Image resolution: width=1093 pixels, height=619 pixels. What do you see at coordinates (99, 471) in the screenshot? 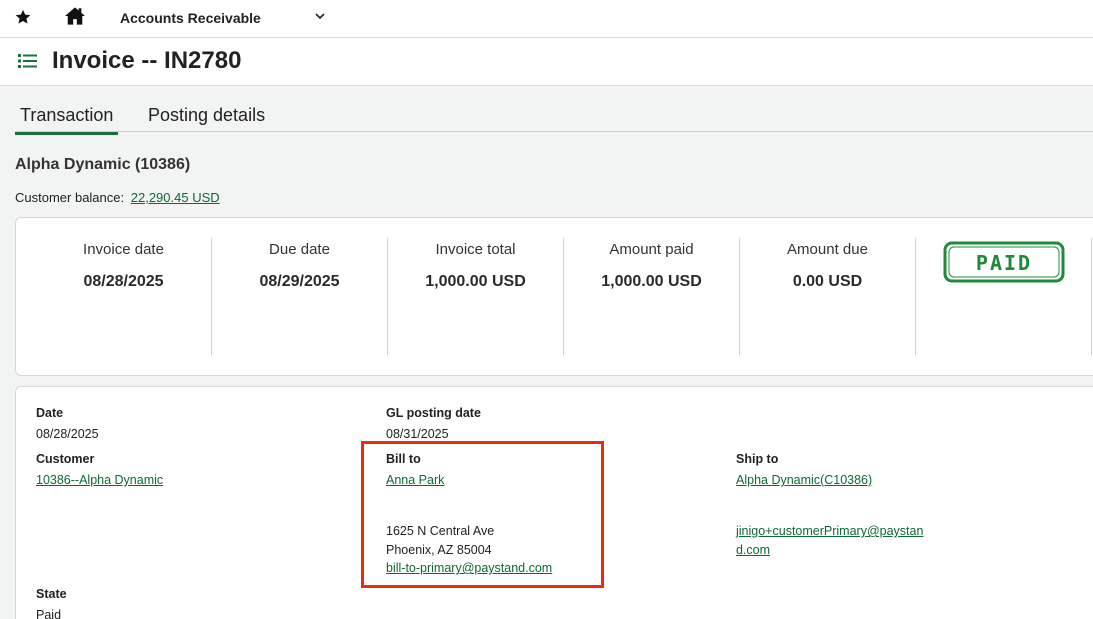
I see `customer-field: Customer 10386--Alpha Dynamic` at bounding box center [99, 471].